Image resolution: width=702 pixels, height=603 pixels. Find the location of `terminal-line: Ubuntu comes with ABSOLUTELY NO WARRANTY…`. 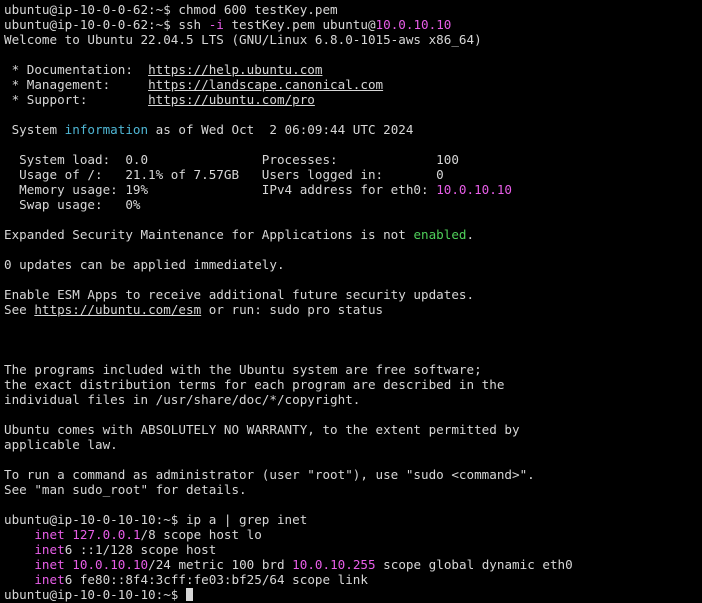

terminal-line: Ubuntu comes with ABSOLUTELY NO WARRANTY… is located at coordinates (353, 429).